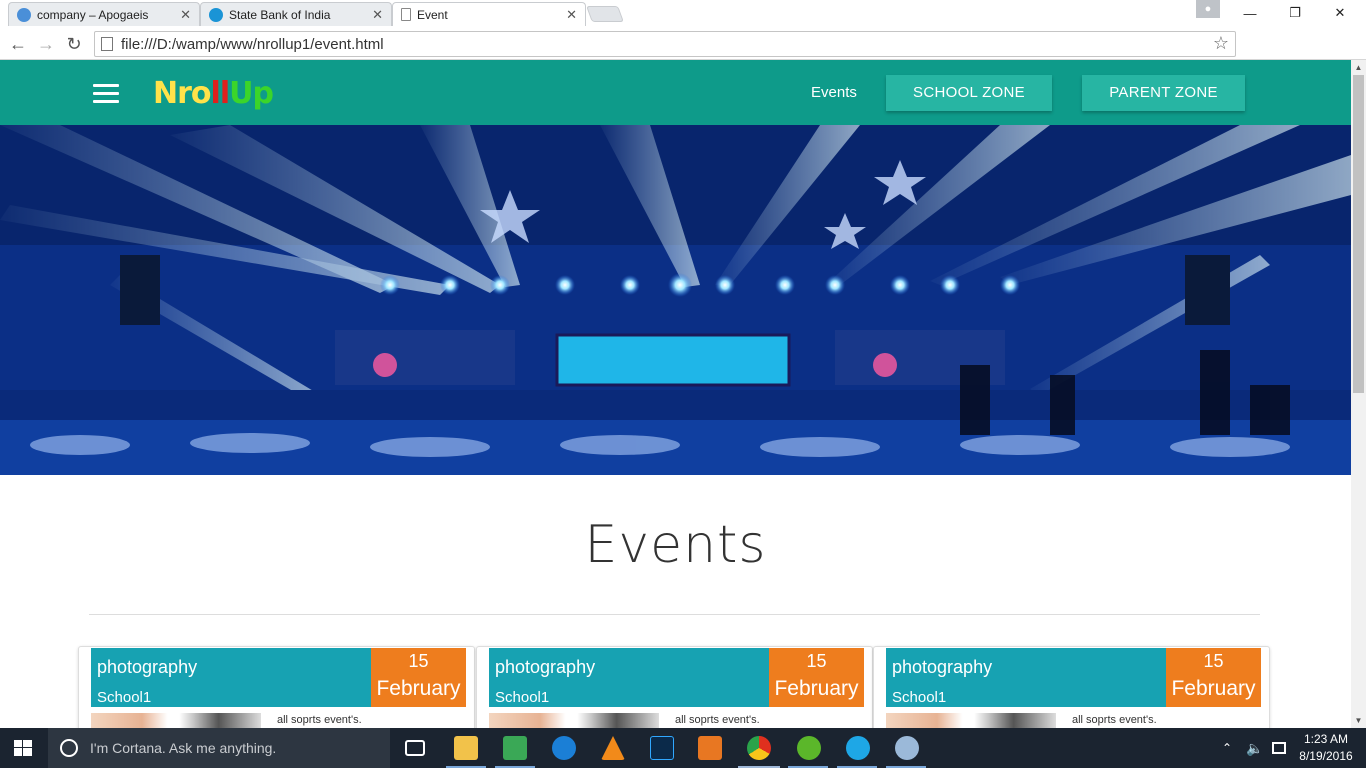 Image resolution: width=1366 pixels, height=768 pixels. I want to click on parent-zone-button: PARENT ZONE, so click(1163, 93).